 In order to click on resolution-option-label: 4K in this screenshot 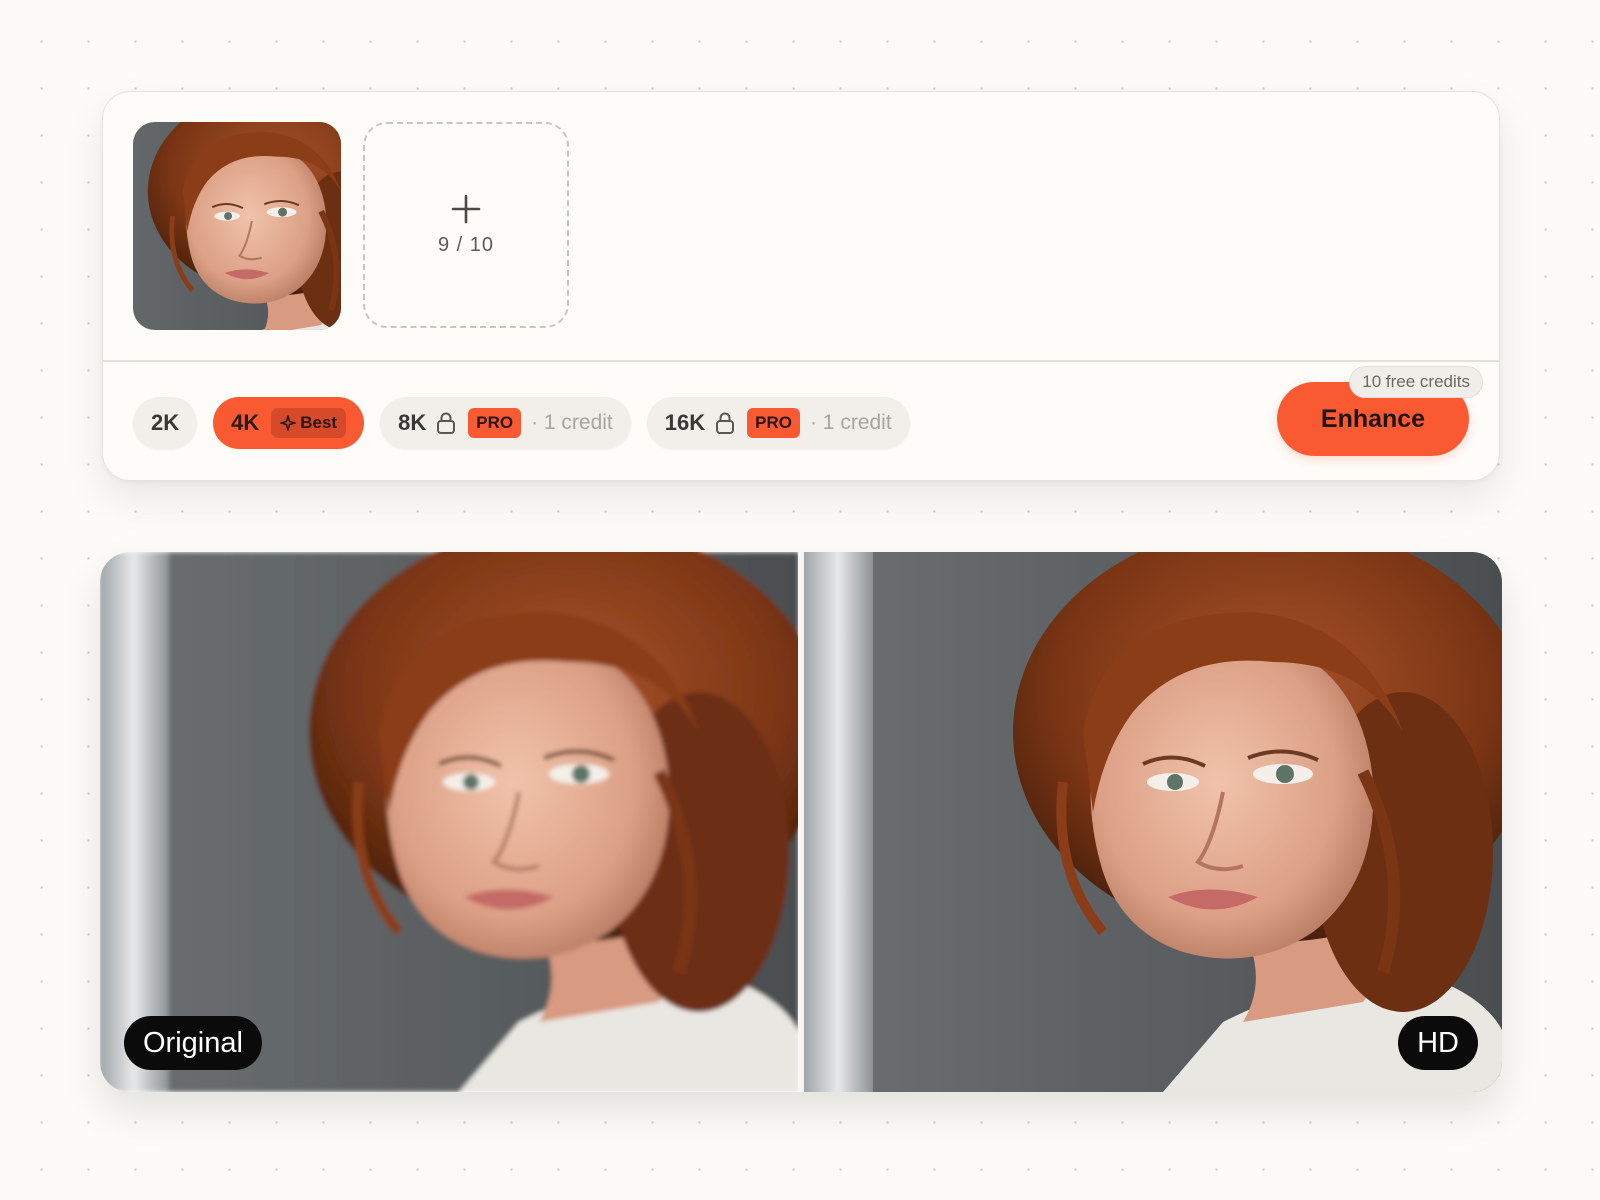, I will do `click(245, 422)`.